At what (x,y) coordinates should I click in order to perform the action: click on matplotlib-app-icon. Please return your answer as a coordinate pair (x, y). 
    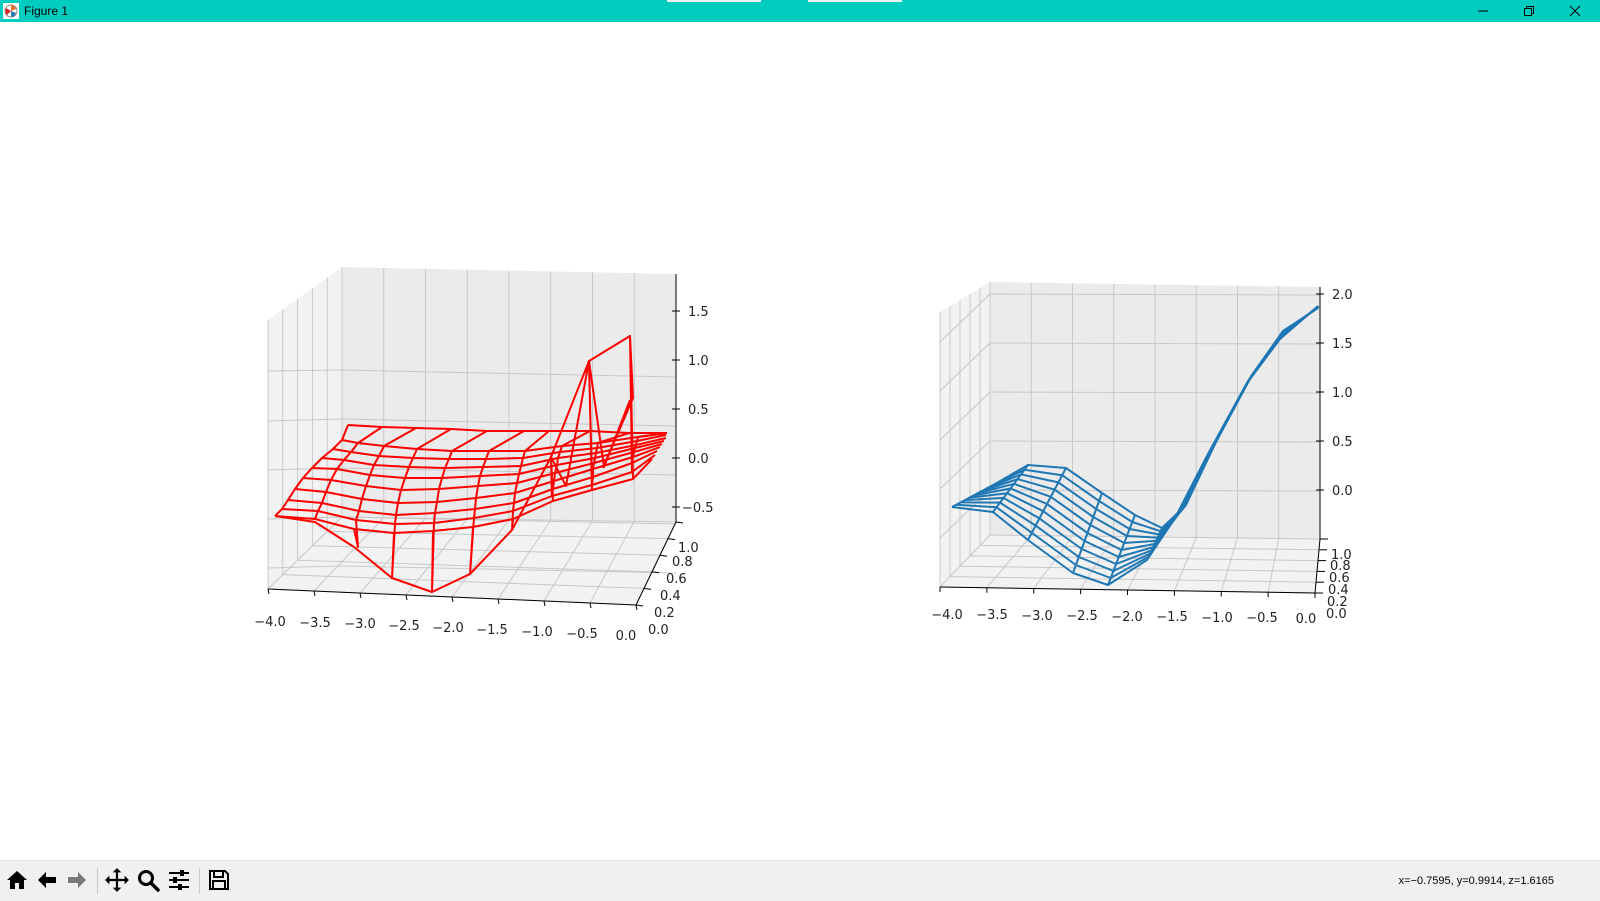
    Looking at the image, I should click on (11, 11).